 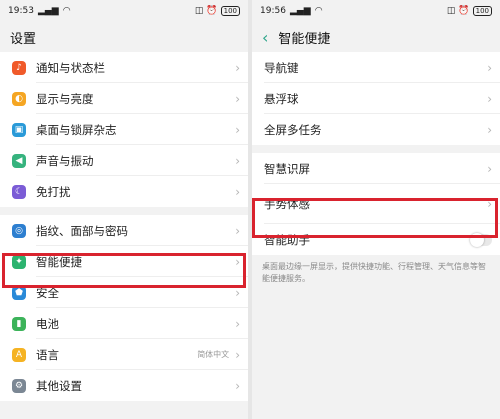 I want to click on highlight-box-gesture-motion, so click(x=375, y=218).